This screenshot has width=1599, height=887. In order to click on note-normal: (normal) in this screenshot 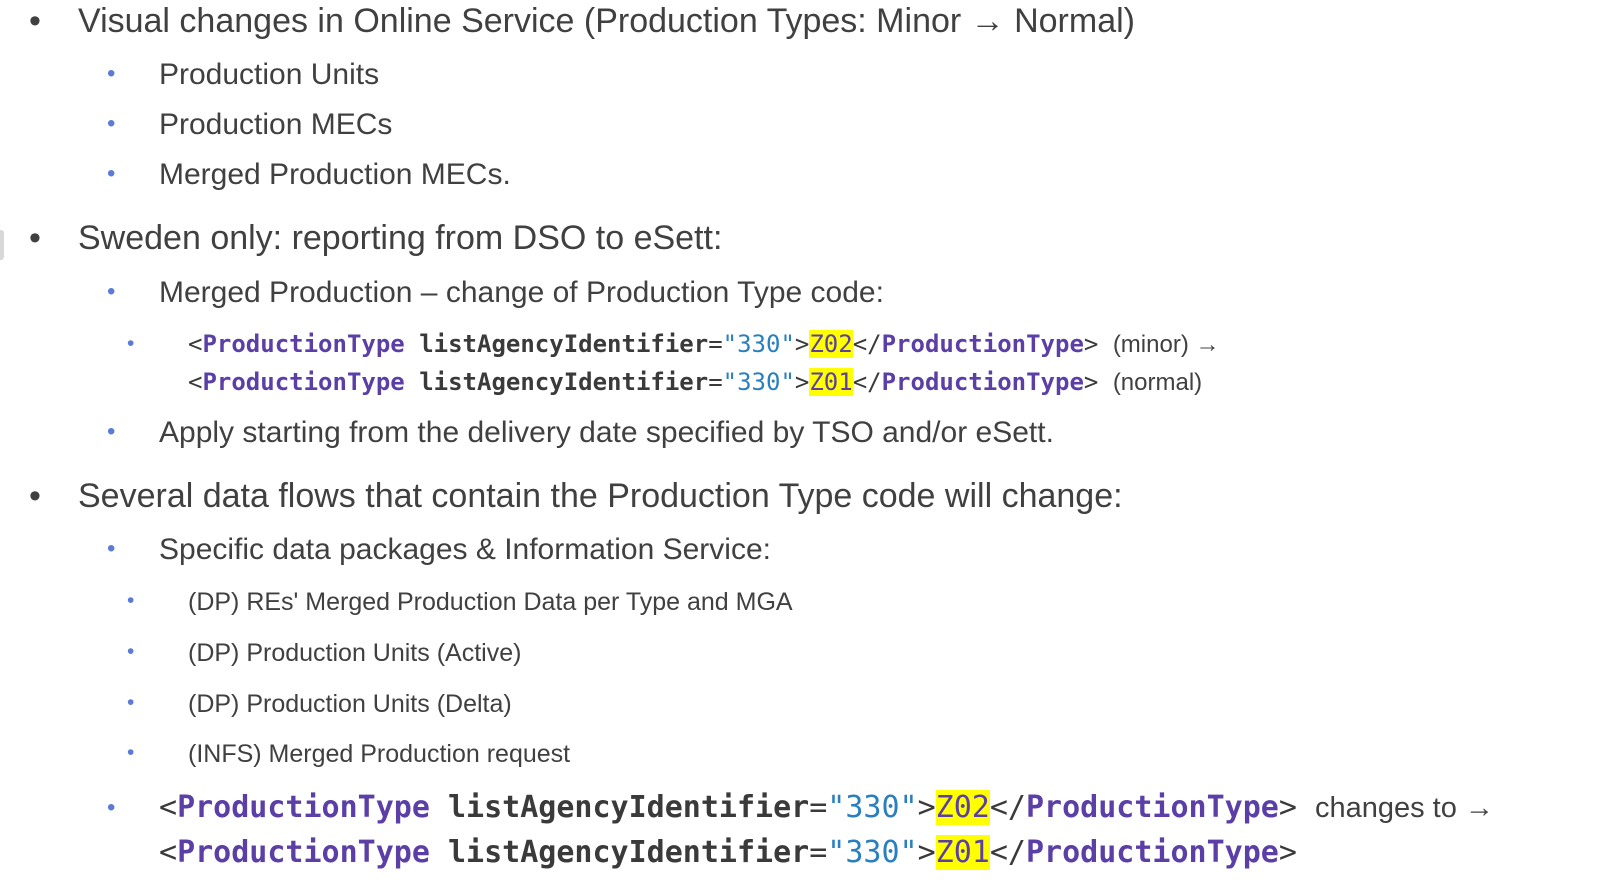, I will do `click(1157, 382)`.